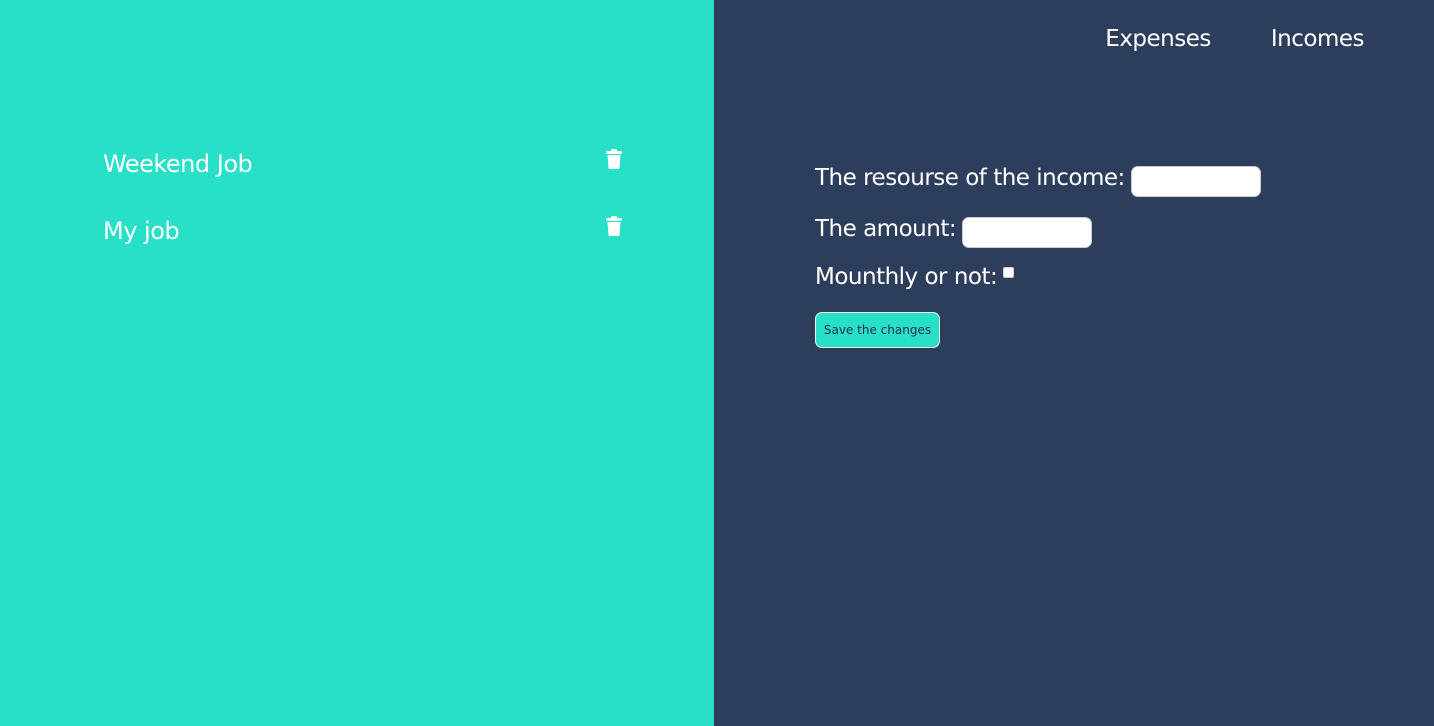  What do you see at coordinates (970, 177) in the screenshot?
I see `source-label: The resourse of the income:` at bounding box center [970, 177].